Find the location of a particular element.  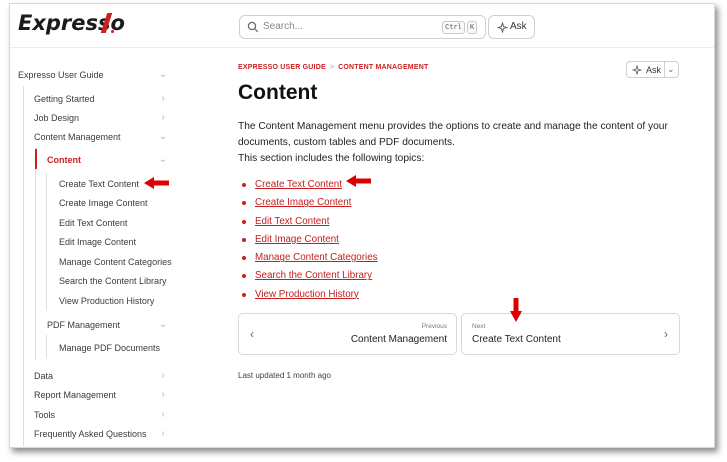

topic-link-create-image-content: Create Image Content is located at coordinates (303, 202).